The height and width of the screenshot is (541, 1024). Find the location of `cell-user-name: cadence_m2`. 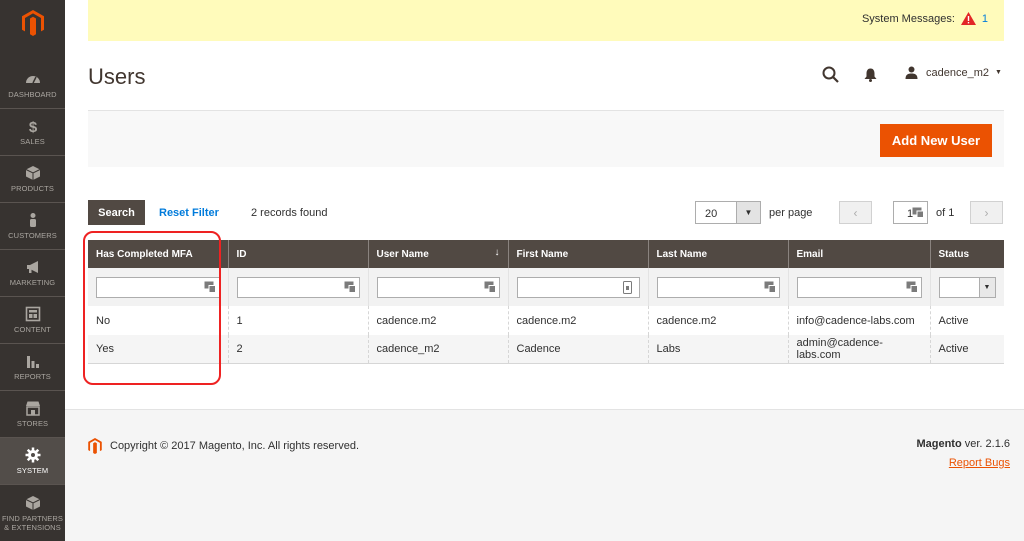

cell-user-name: cadence_m2 is located at coordinates (437, 349).